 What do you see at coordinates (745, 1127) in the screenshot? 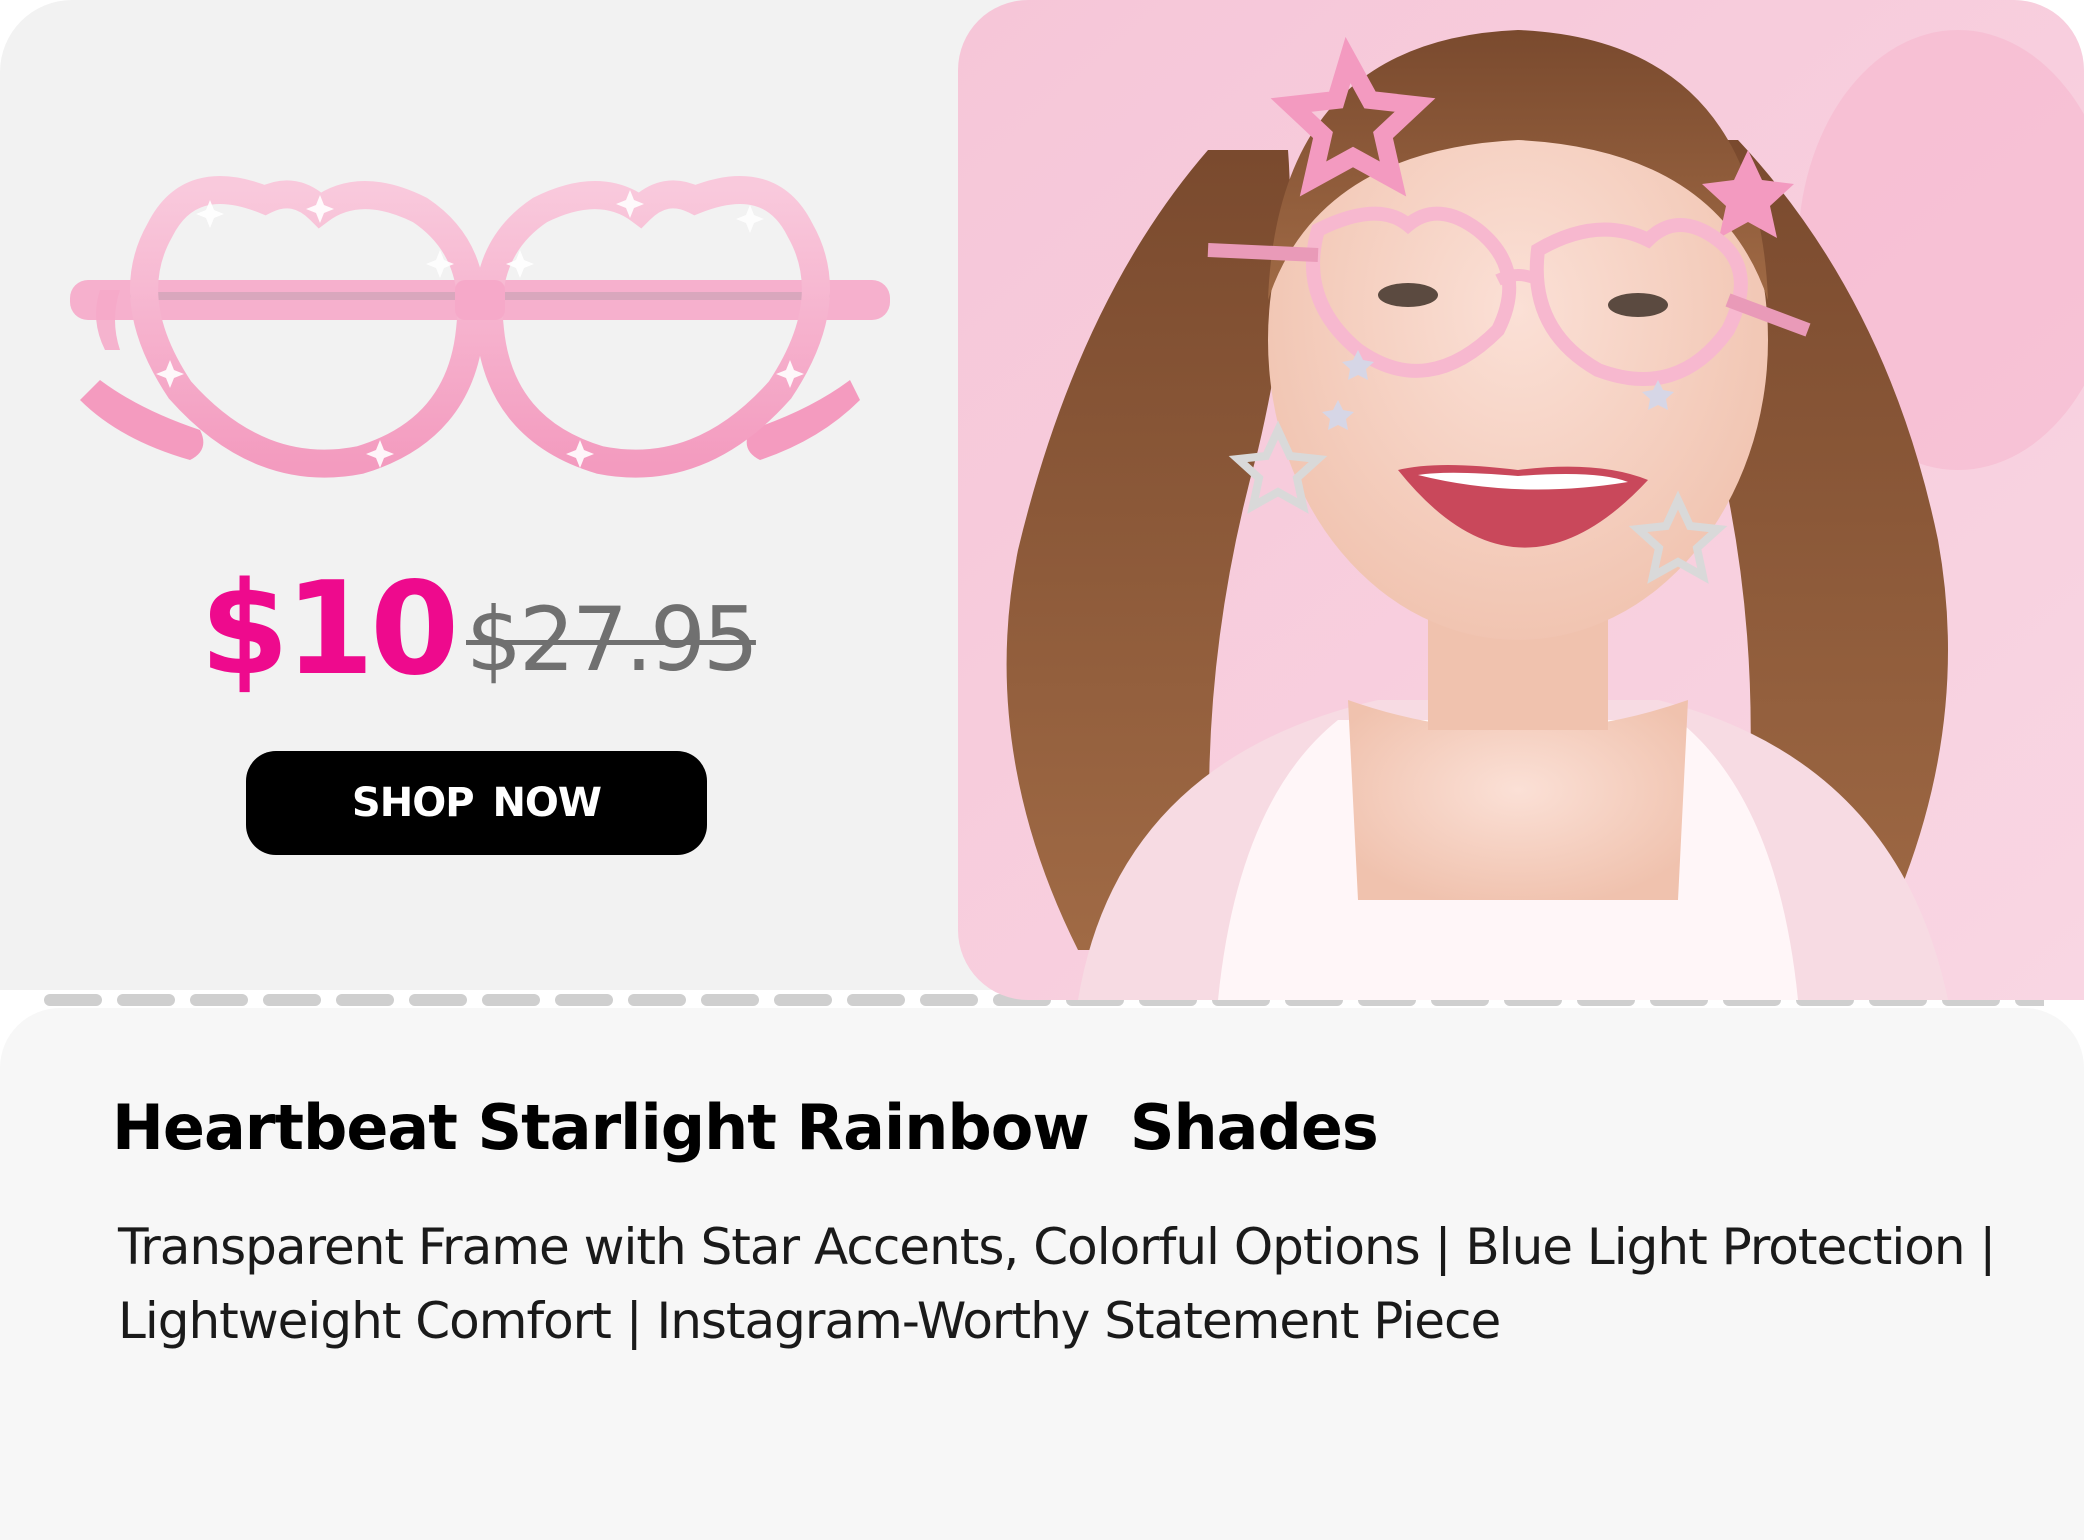
I see `product-title: Heartbeat Starlight Rainbow Shades` at bounding box center [745, 1127].